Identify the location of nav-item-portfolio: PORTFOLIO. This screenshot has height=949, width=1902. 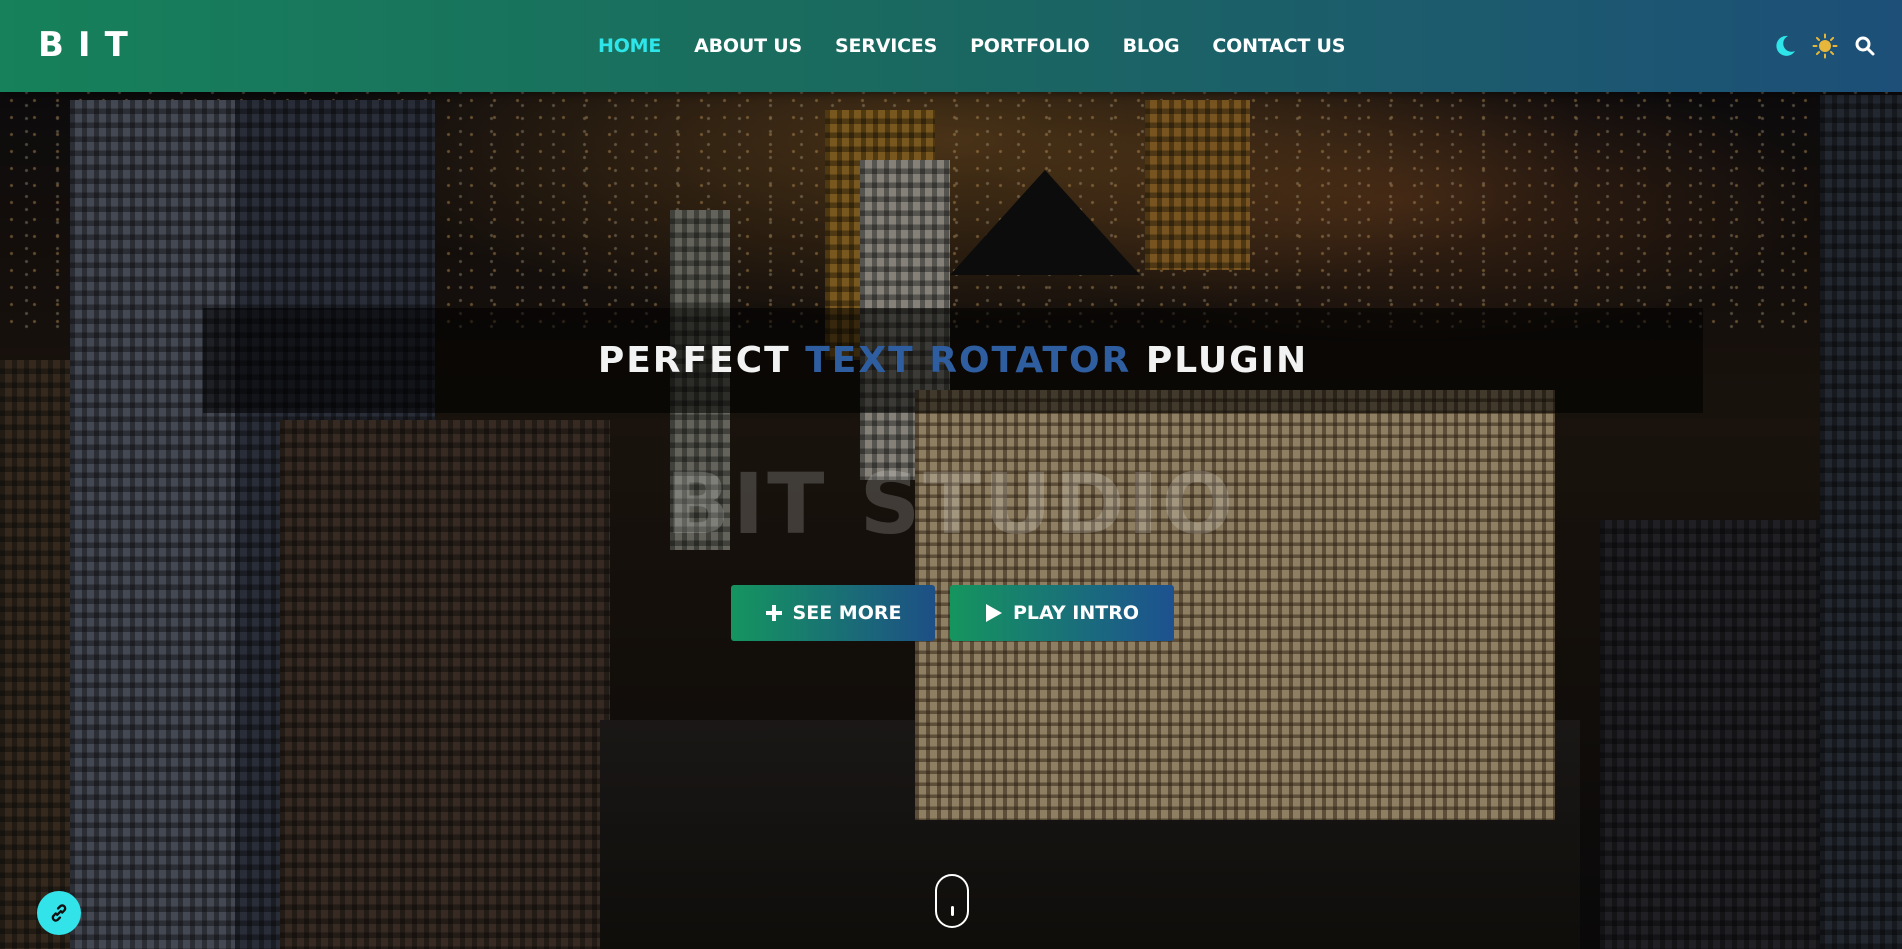
(1030, 46).